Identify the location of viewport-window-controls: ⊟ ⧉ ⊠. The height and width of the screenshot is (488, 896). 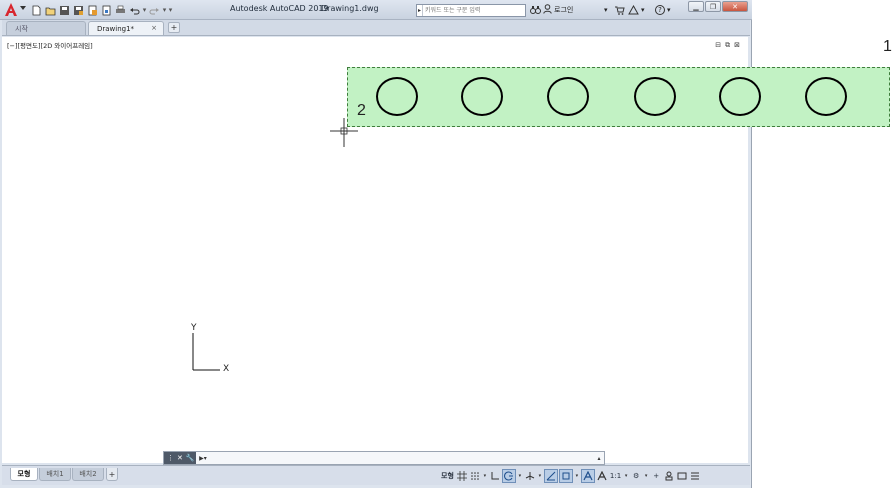
(727, 45).